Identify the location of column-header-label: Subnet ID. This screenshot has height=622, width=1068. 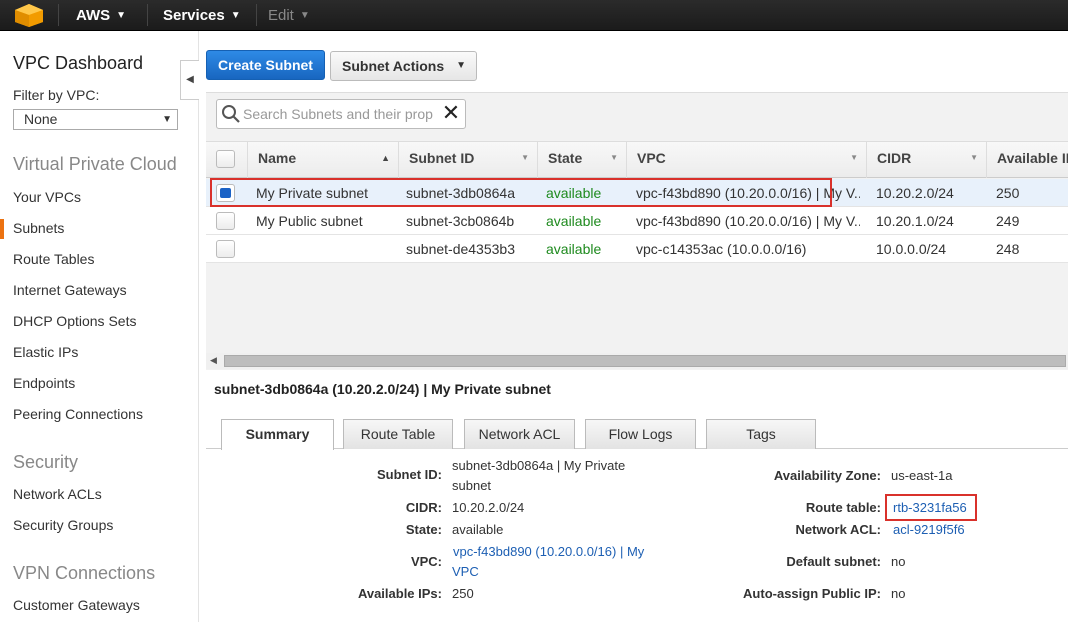
(442, 158).